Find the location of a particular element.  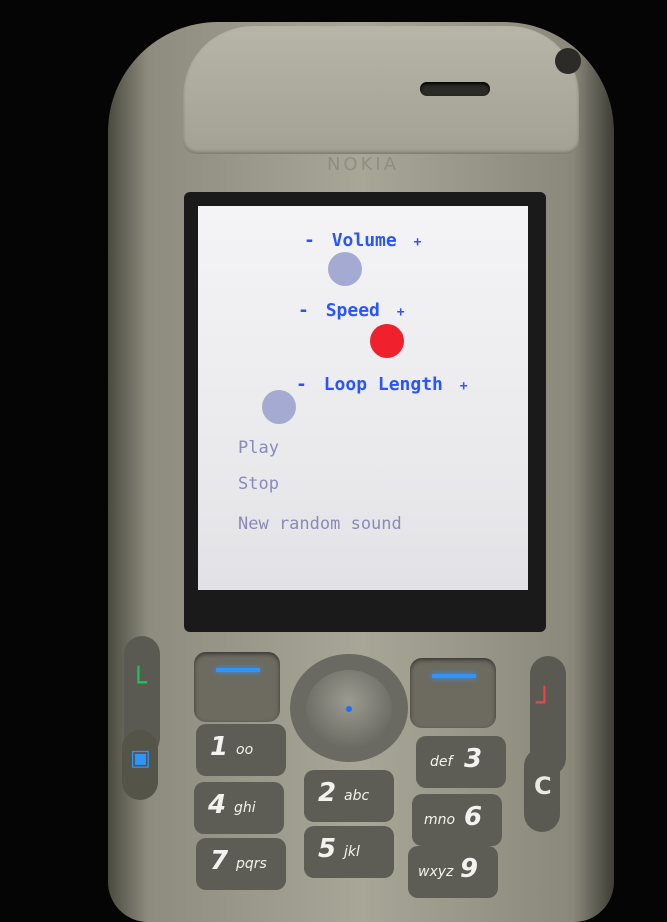

loop-length-minus-button: - is located at coordinates (301, 384).